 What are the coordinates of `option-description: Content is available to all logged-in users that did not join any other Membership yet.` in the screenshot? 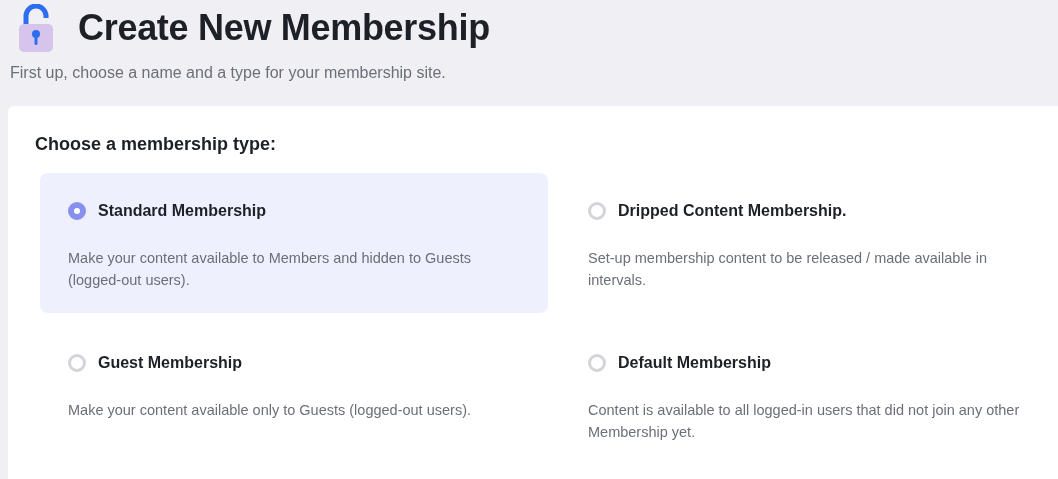 It's located at (804, 421).